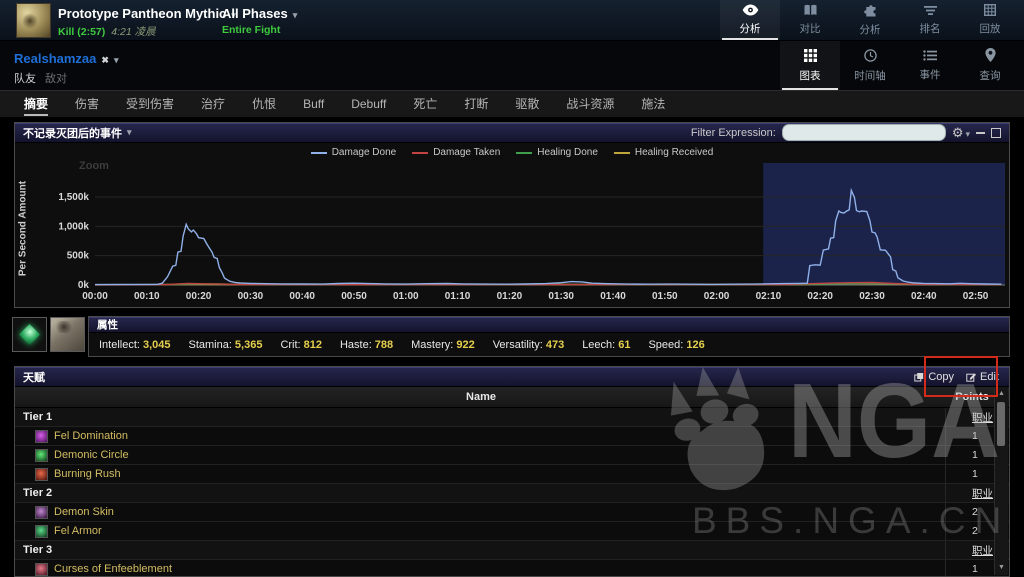  What do you see at coordinates (961, 132) in the screenshot?
I see `gear-icon: ⚙ ▾` at bounding box center [961, 132].